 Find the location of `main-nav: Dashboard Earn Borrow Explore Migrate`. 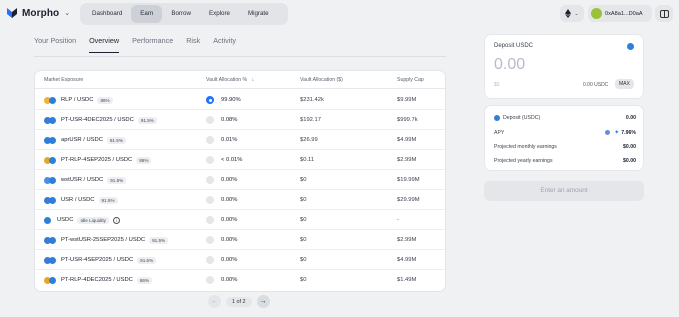

main-nav: Dashboard Earn Borrow Explore Migrate is located at coordinates (184, 14).